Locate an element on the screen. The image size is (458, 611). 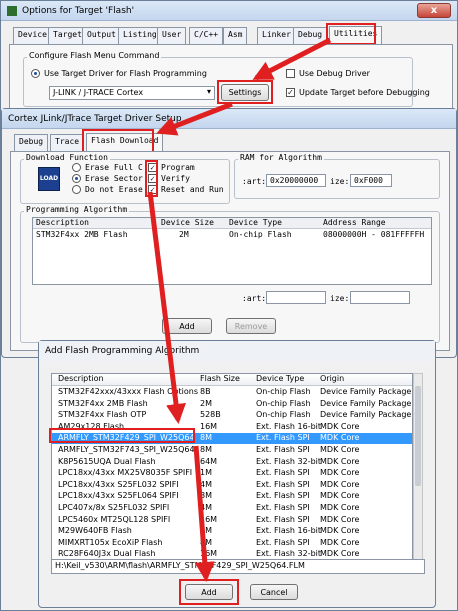
arrow-to-add-dialog is located at coordinates (166, 307).